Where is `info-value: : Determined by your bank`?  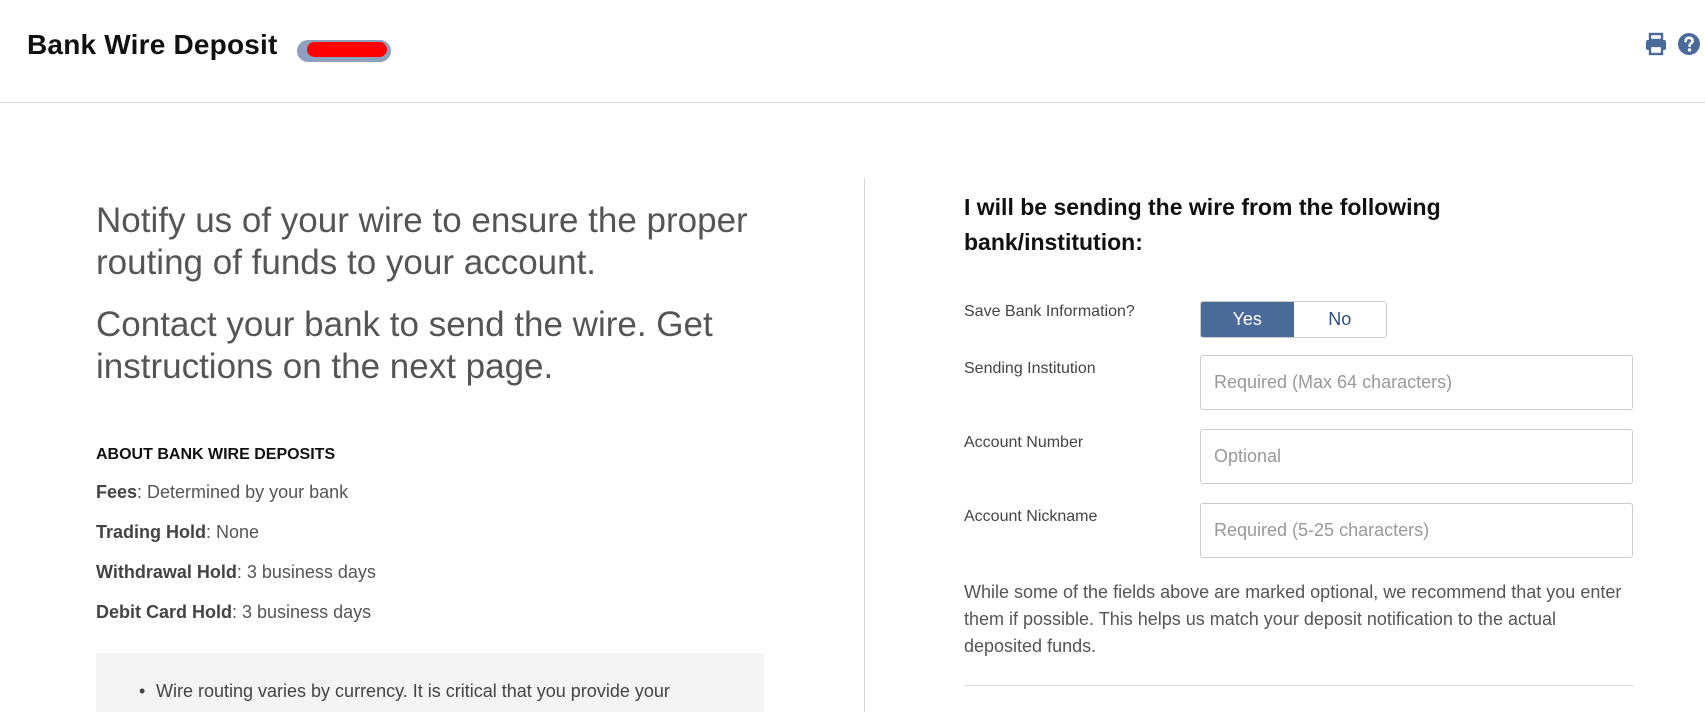
info-value: : Determined by your bank is located at coordinates (243, 492).